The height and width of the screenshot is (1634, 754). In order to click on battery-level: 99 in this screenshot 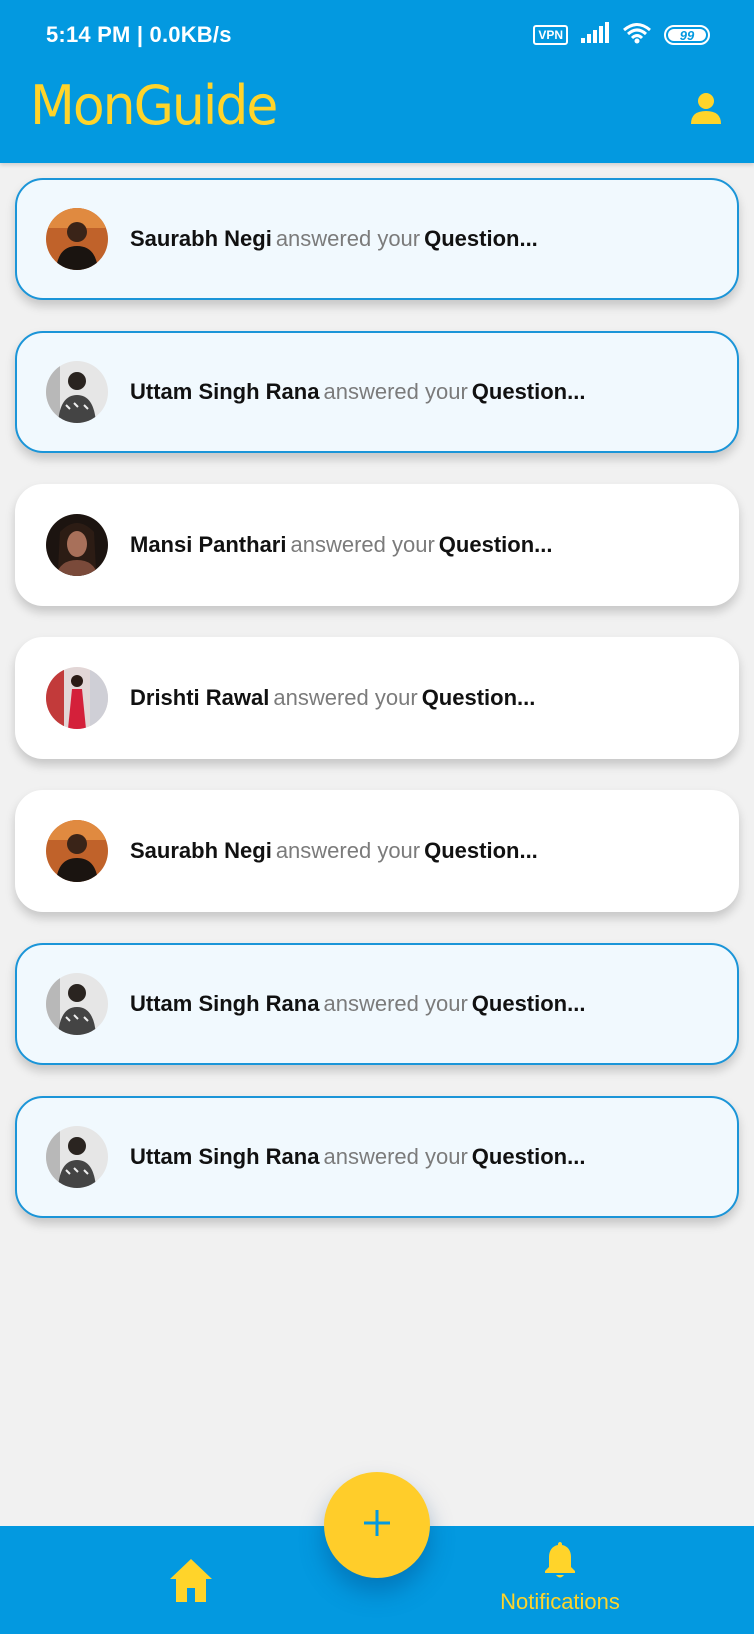, I will do `click(687, 35)`.